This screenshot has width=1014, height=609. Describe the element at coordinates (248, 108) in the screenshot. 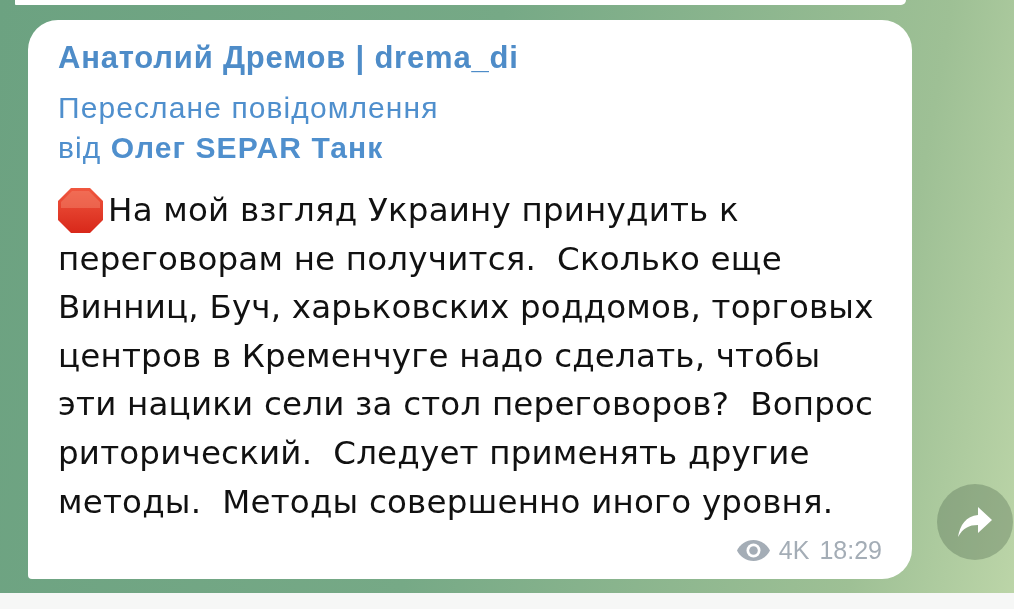

I see `forwarded-label: Переслане повідомлення` at that location.